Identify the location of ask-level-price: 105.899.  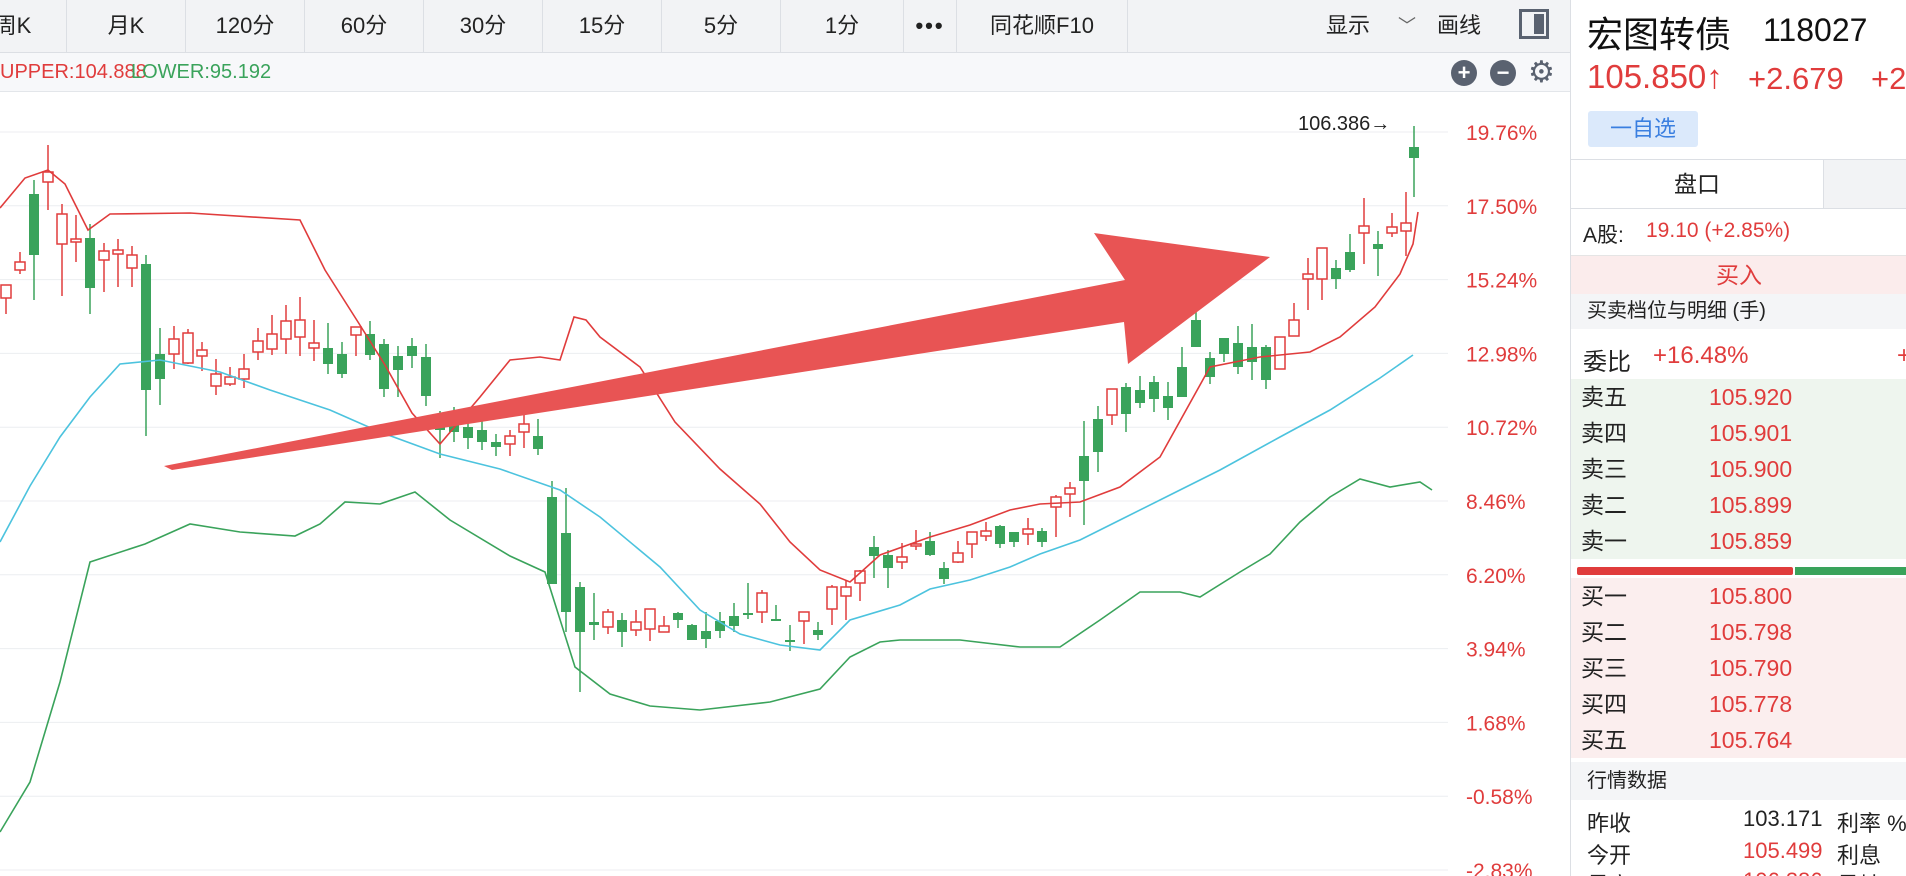
(1751, 505).